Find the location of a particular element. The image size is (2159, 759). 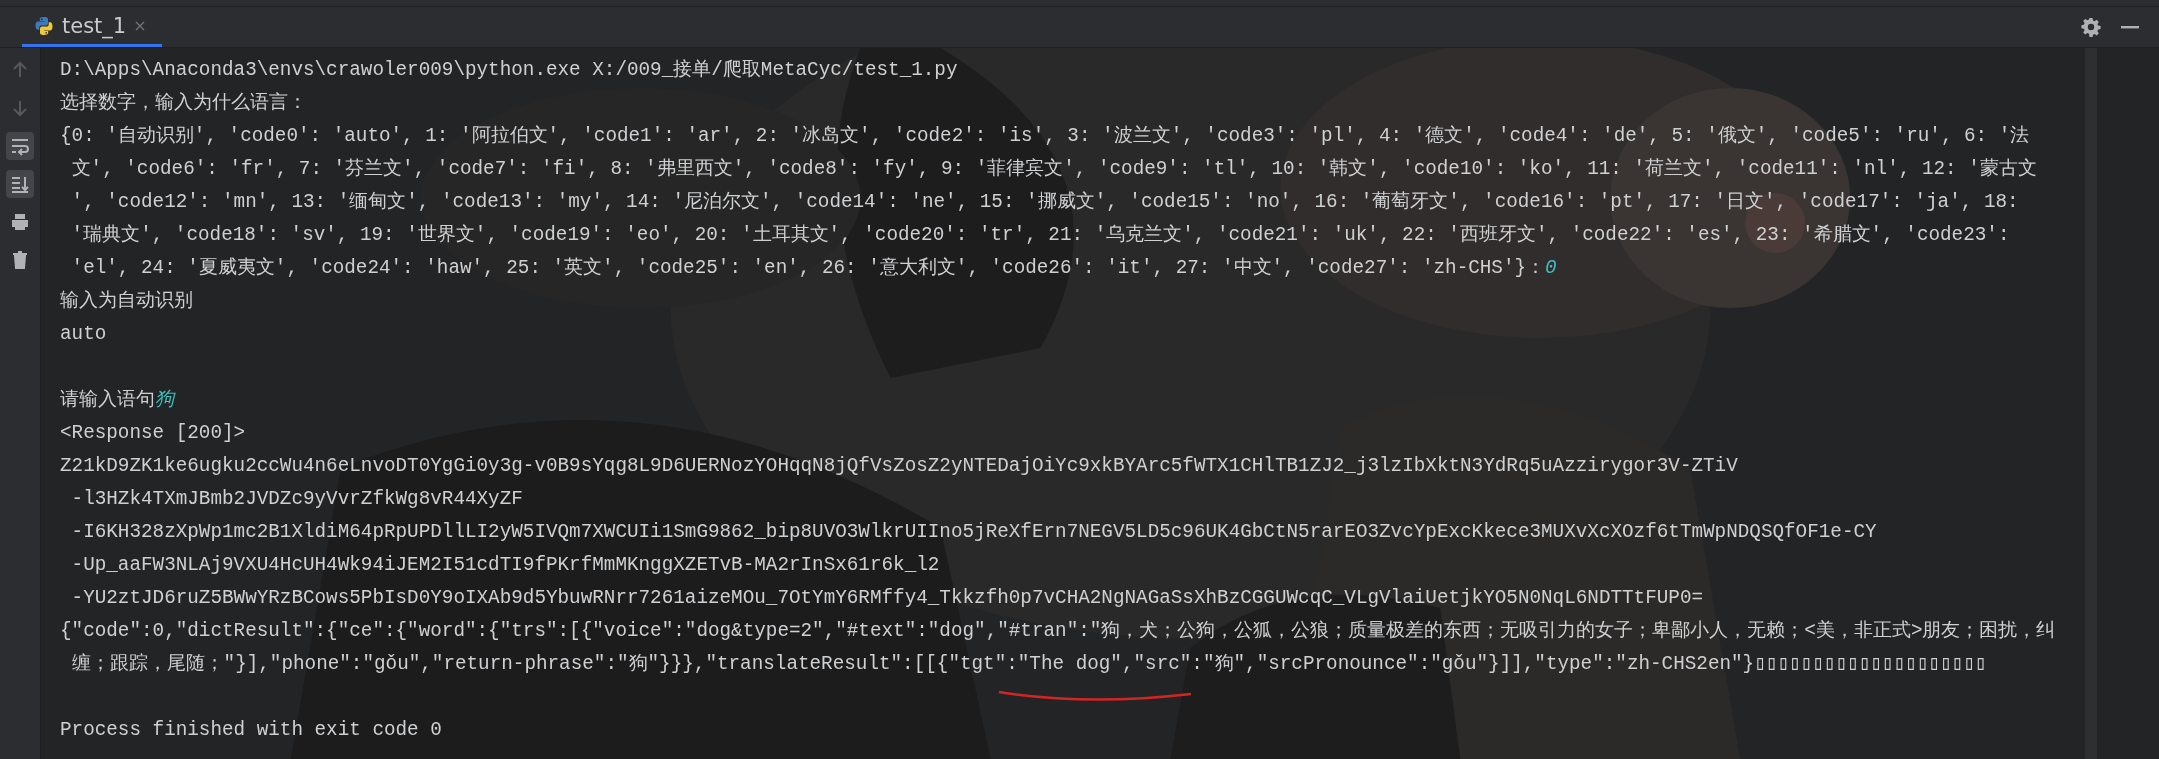

console-output-line: auto is located at coordinates (83, 334).